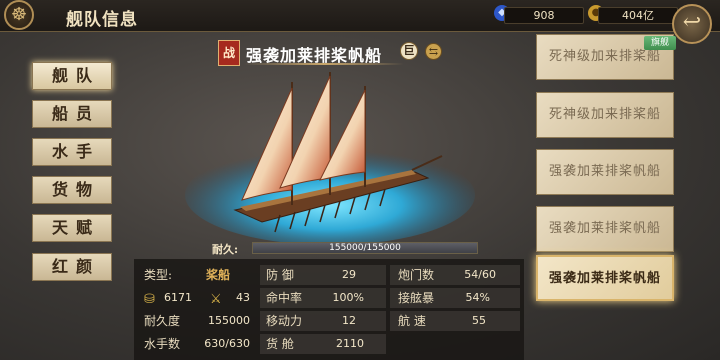 The image size is (720, 360). Describe the element at coordinates (544, 15) in the screenshot. I see `gem-count: 908` at that location.